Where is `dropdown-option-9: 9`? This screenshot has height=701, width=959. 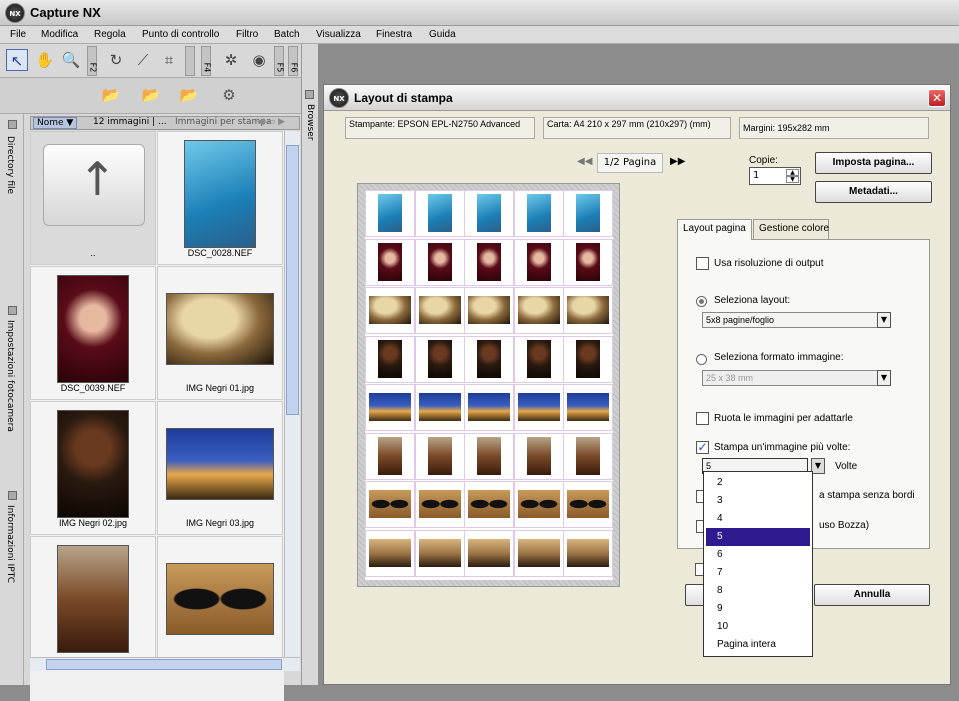
dropdown-option-9: 9 is located at coordinates (758, 609).